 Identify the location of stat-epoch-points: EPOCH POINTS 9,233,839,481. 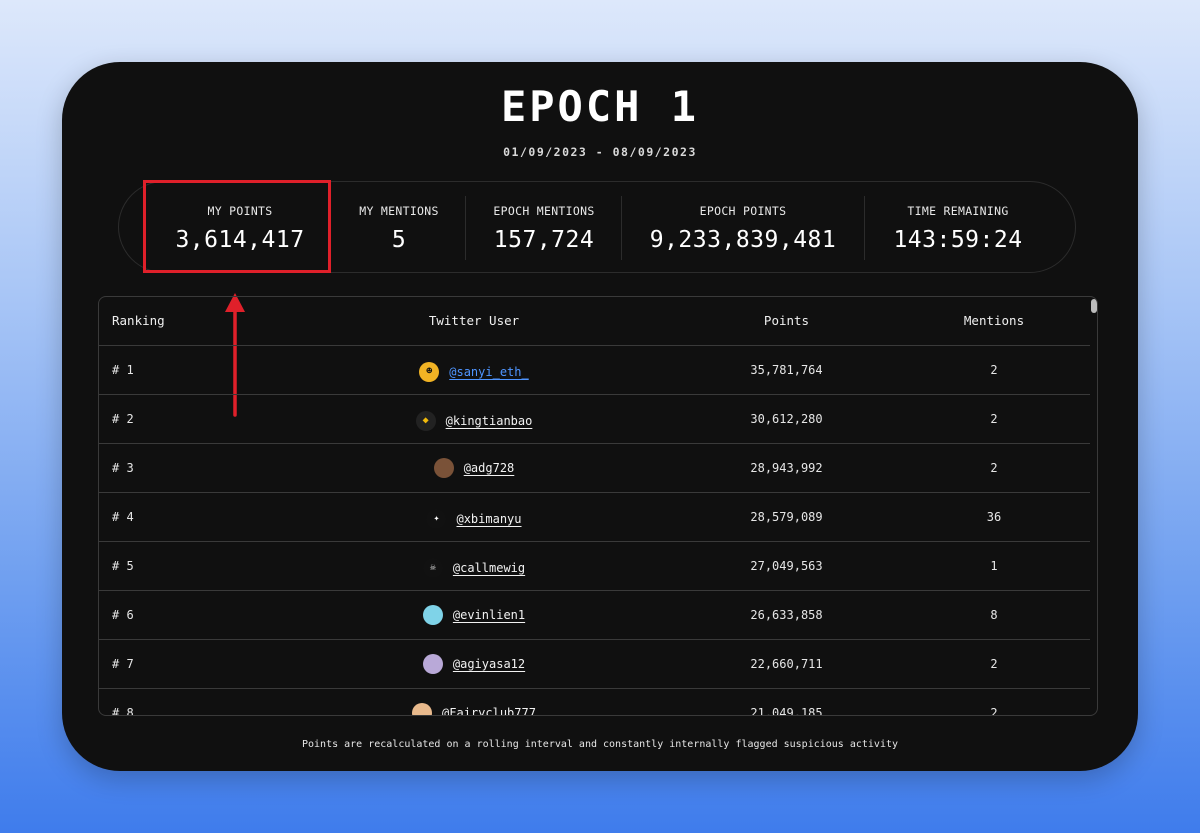
(743, 228).